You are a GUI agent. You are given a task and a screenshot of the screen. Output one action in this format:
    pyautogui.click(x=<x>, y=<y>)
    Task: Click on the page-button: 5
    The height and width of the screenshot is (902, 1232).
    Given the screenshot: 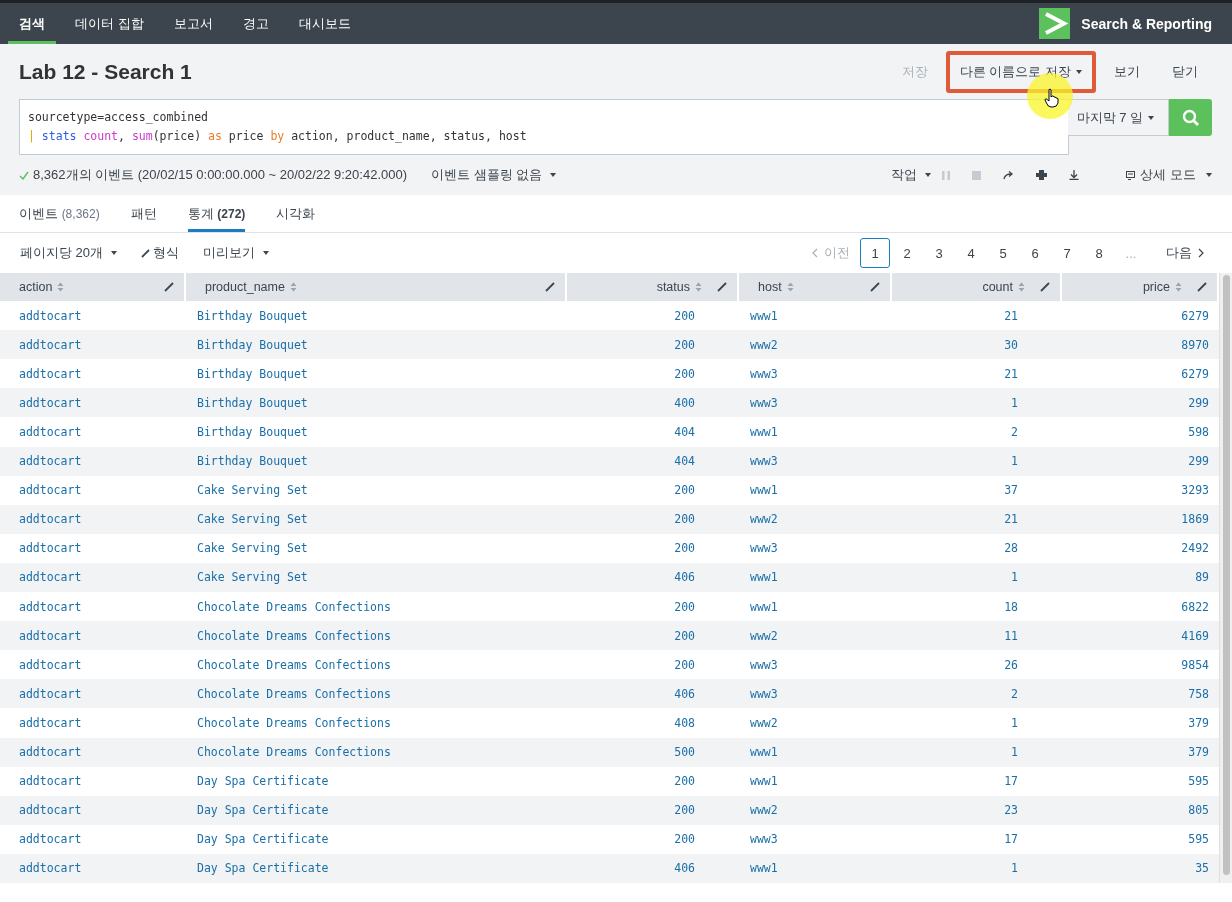 What is the action you would take?
    pyautogui.click(x=1003, y=253)
    